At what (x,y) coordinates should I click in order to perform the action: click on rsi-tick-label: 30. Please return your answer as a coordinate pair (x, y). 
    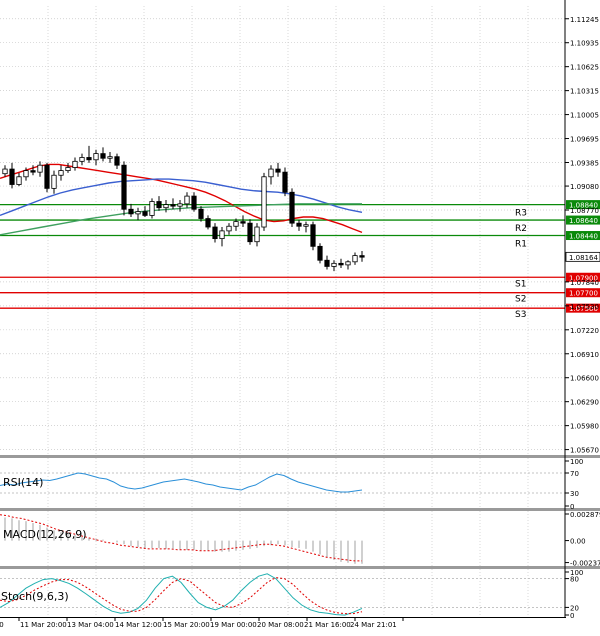
    Looking at the image, I should click on (574, 494).